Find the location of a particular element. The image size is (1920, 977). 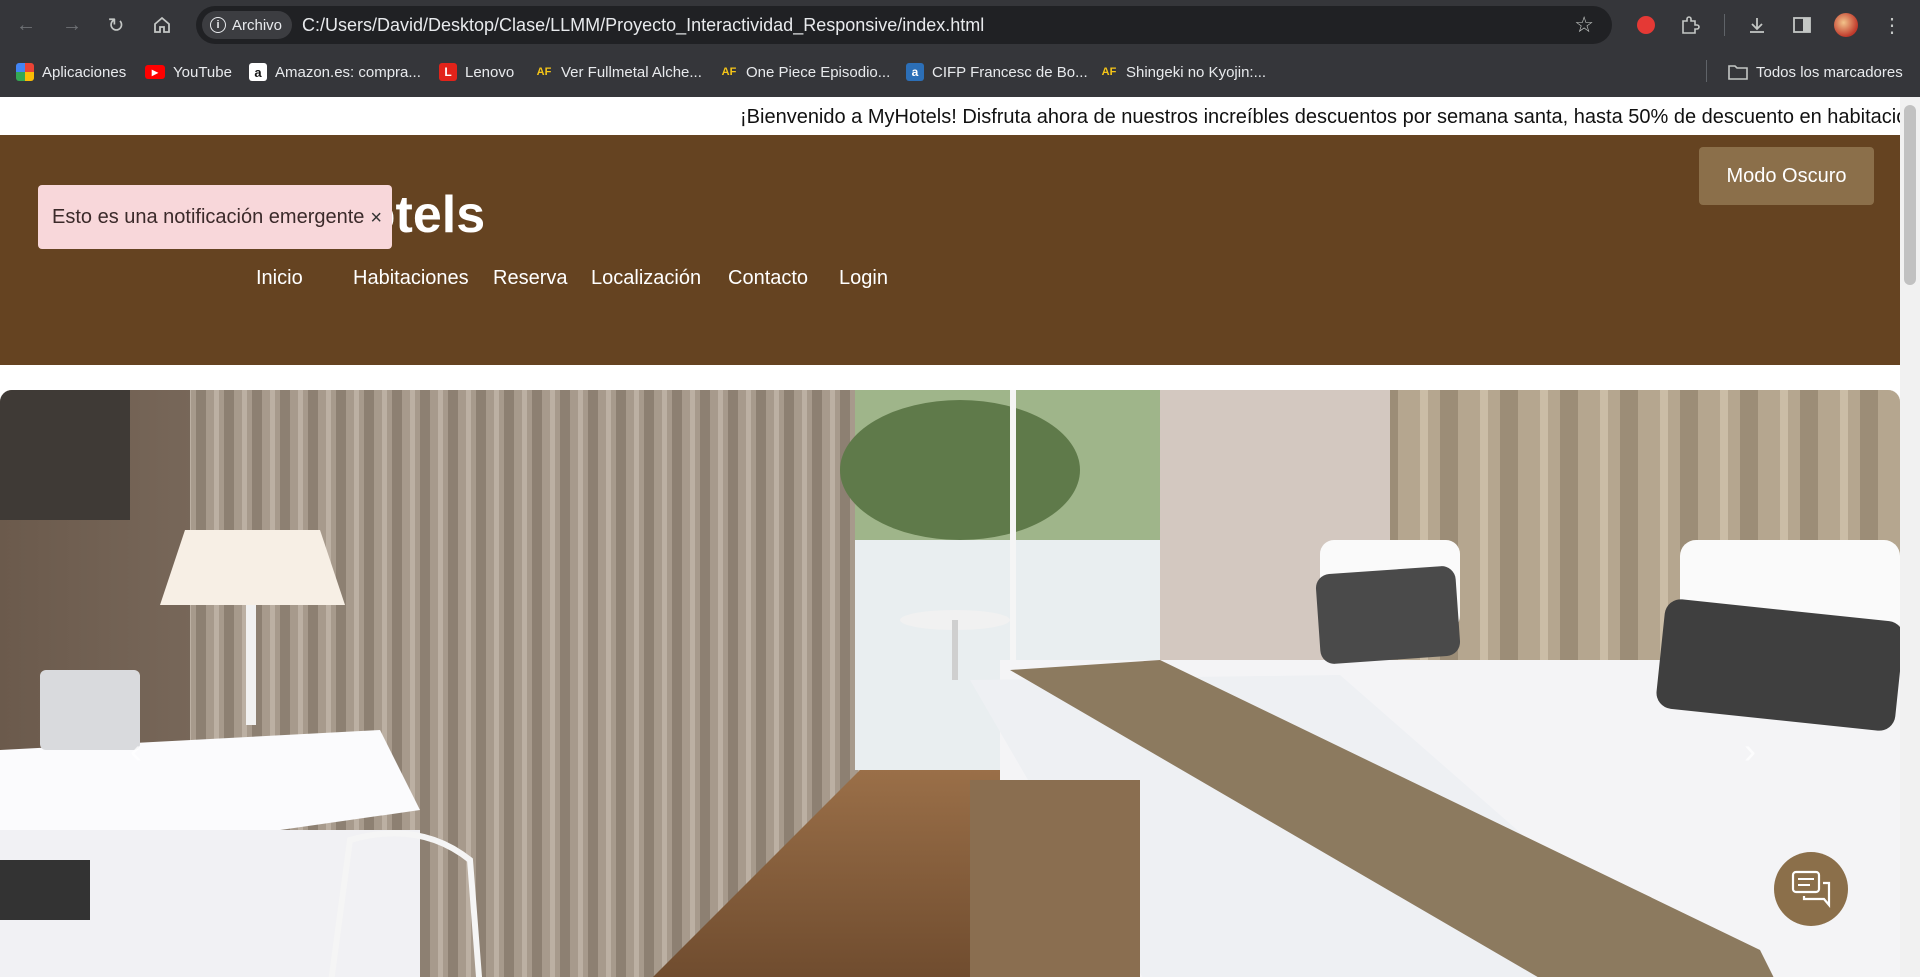

bookmark-lenovo: L Lenovo is located at coordinates (476, 72).